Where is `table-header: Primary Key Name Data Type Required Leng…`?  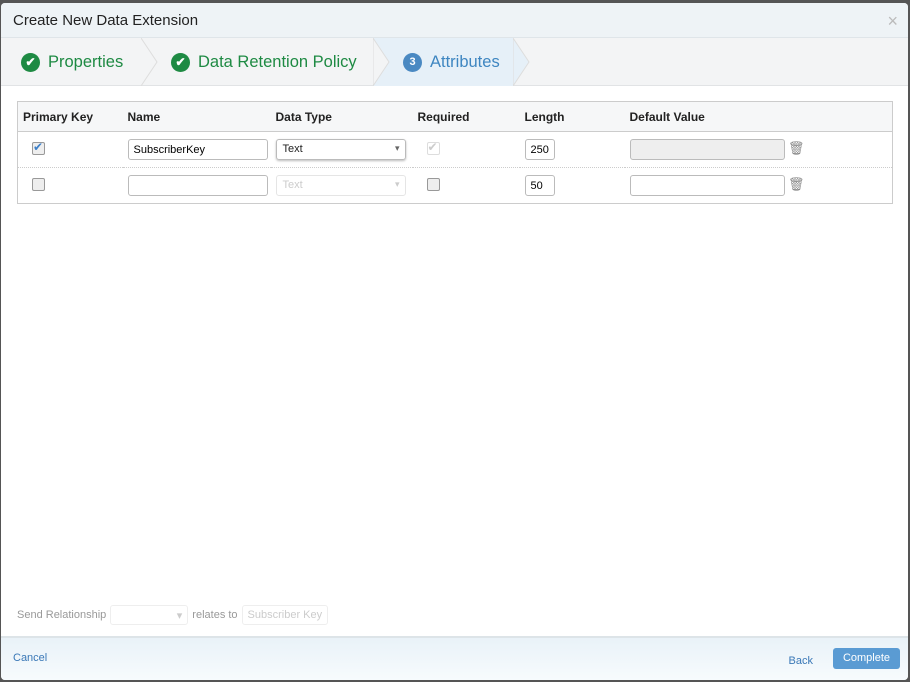
table-header: Primary Key Name Data Type Required Leng… is located at coordinates (455, 116).